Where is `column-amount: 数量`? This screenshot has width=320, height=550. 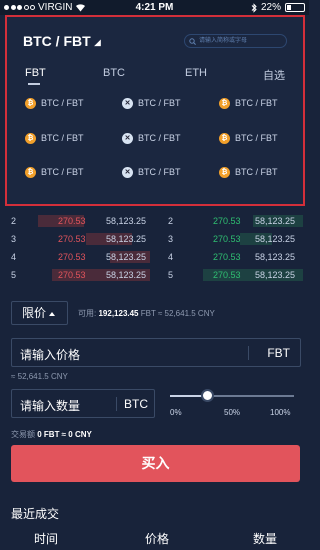 column-amount: 数量 is located at coordinates (265, 539).